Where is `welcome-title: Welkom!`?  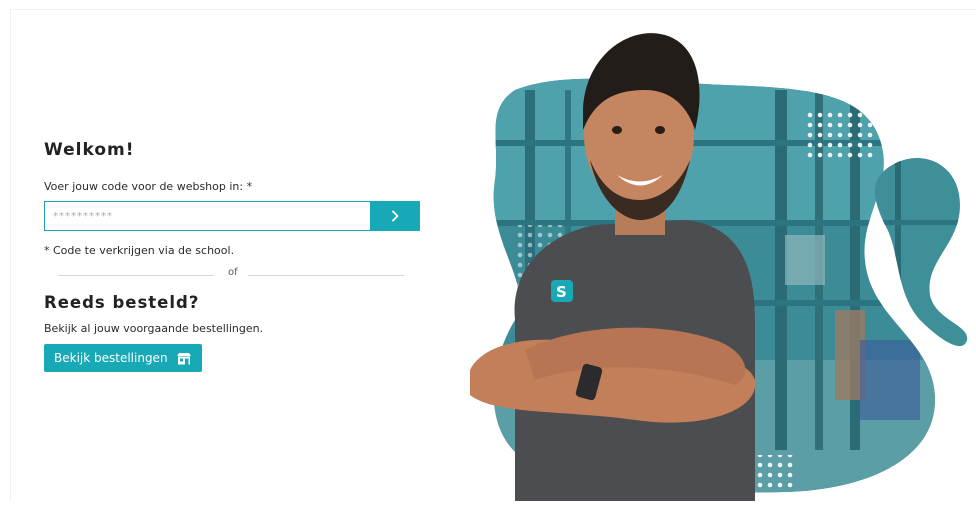 welcome-title: Welkom! is located at coordinates (89, 150).